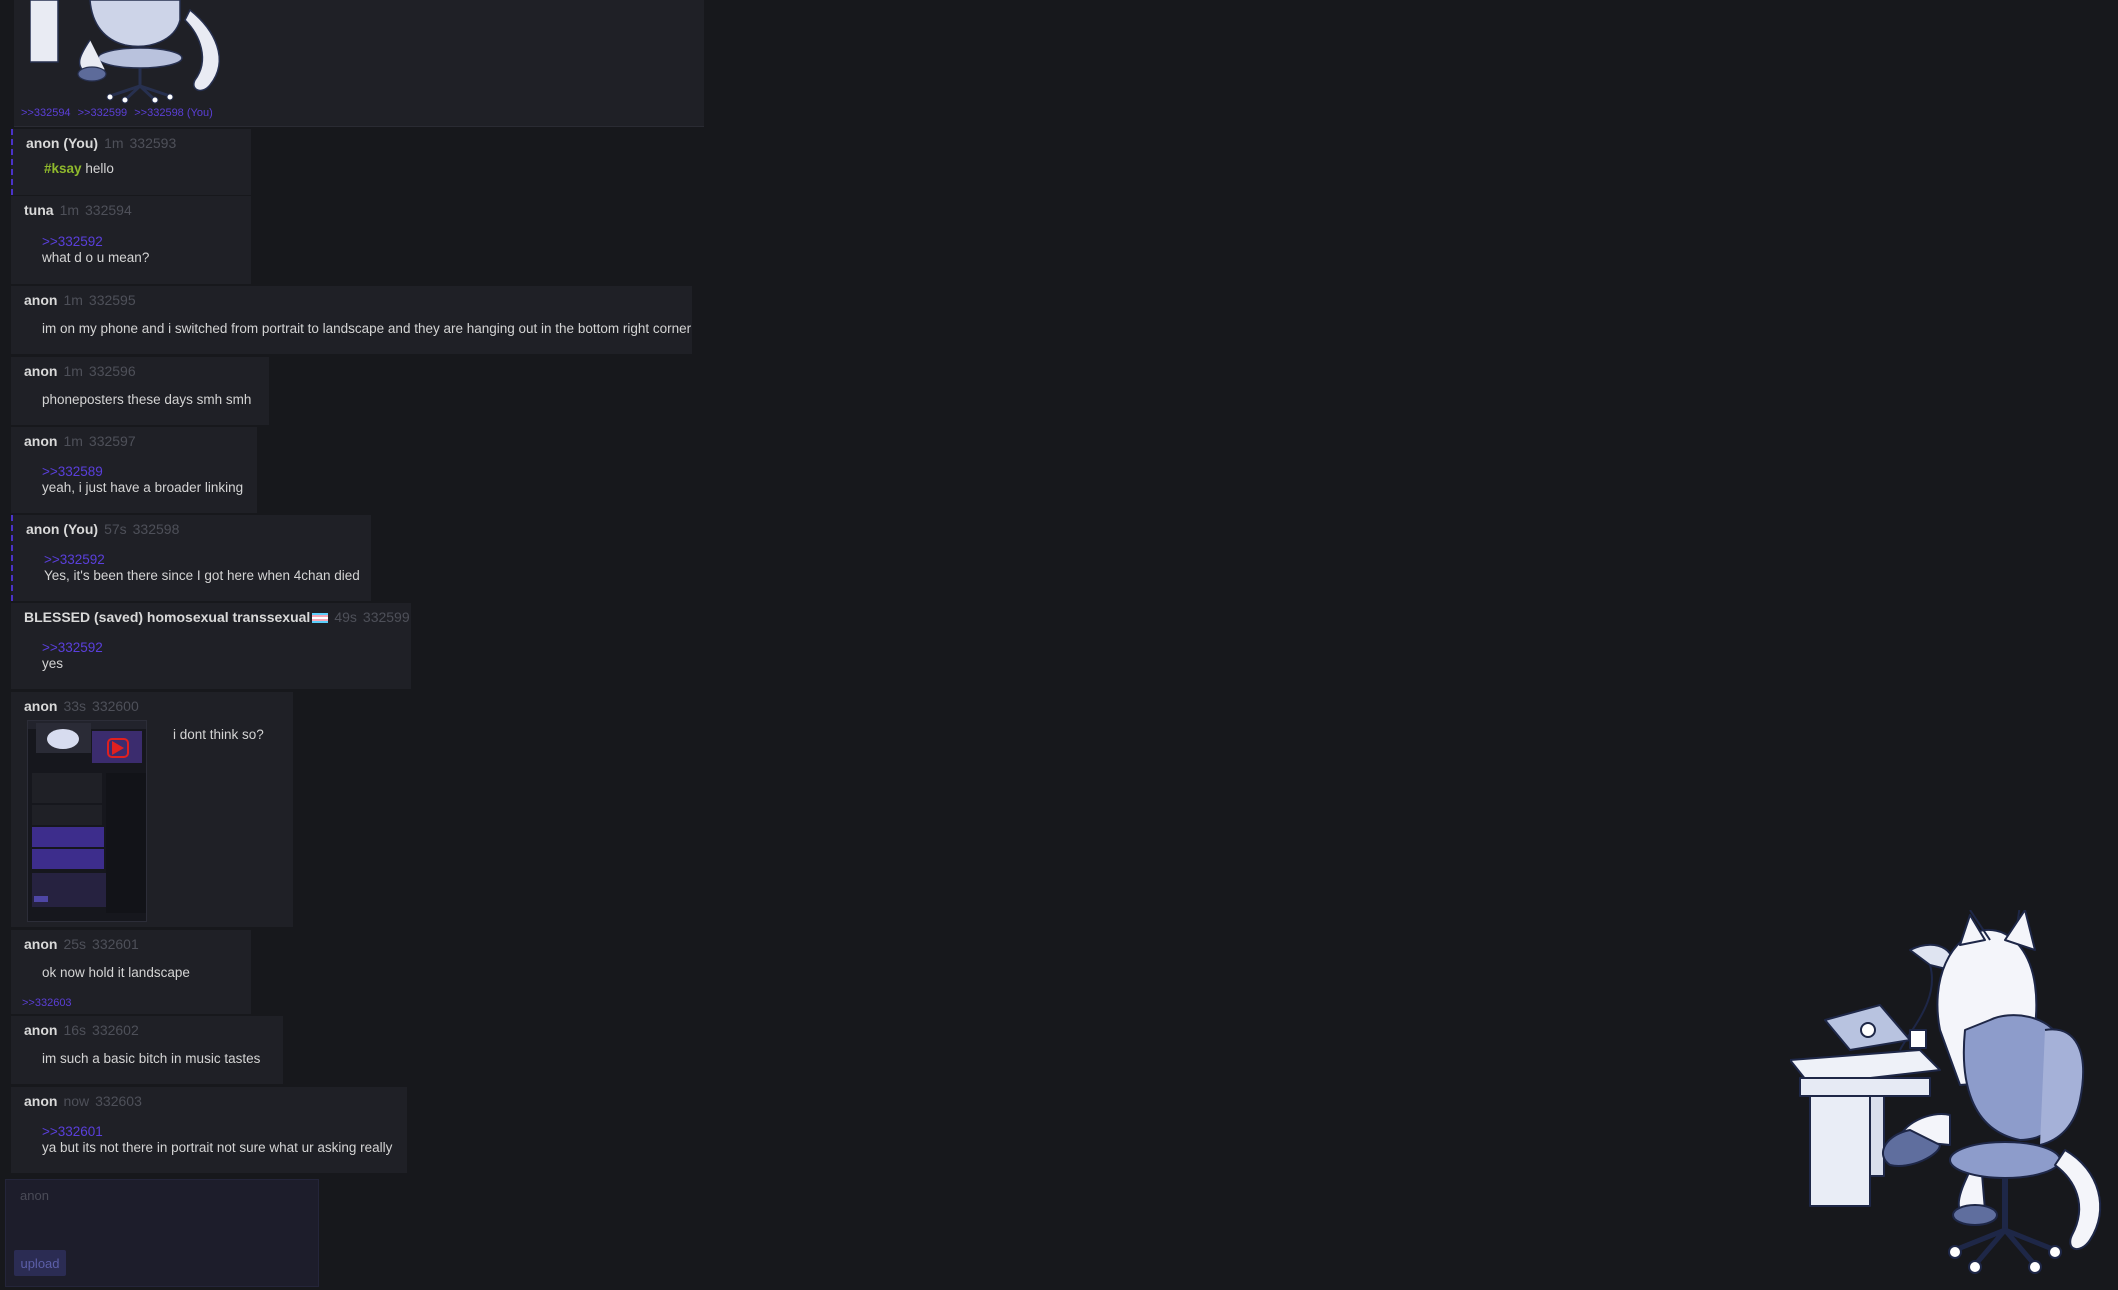 The height and width of the screenshot is (1290, 2118). I want to click on mascot-illustration, so click(1946, 1092).